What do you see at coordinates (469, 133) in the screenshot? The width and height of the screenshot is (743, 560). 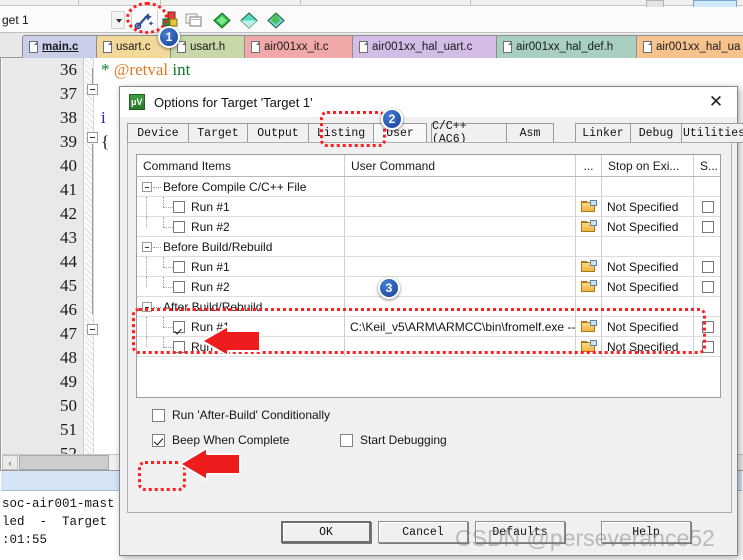 I see `tab-c-cpp: C/C++ (AC6)` at bounding box center [469, 133].